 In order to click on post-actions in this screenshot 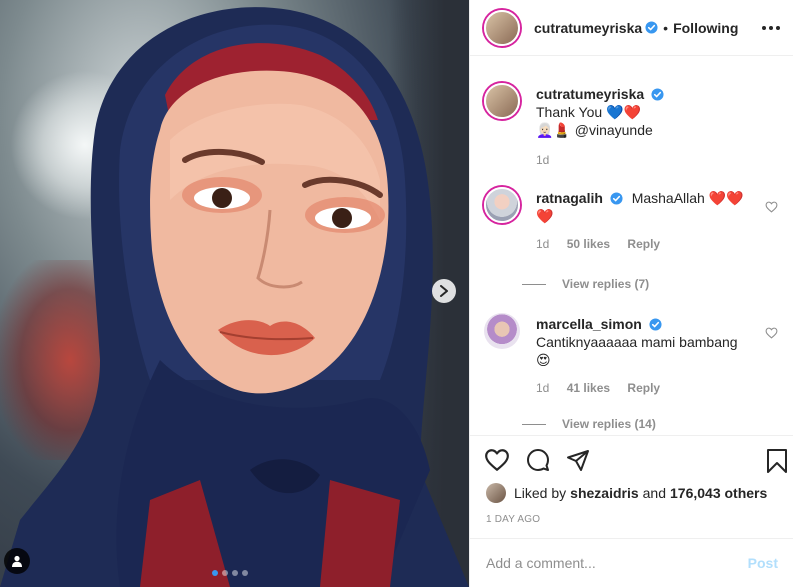, I will do `click(631, 460)`.